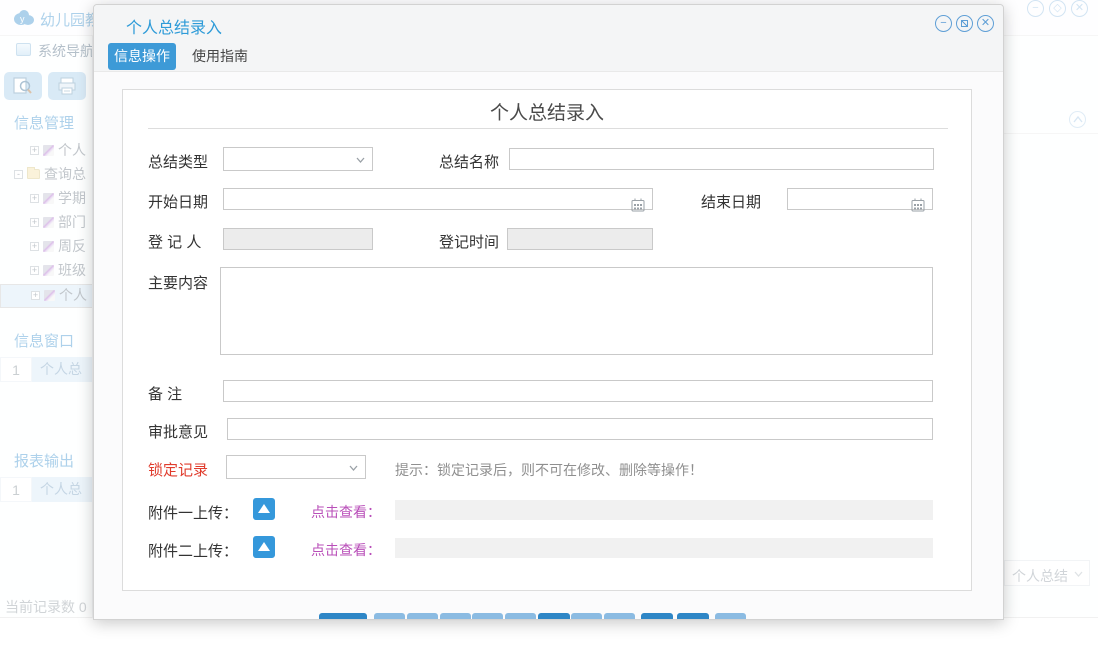 The width and height of the screenshot is (1098, 655). What do you see at coordinates (193, 513) in the screenshot?
I see `attachment1-label: 附件一上传：` at bounding box center [193, 513].